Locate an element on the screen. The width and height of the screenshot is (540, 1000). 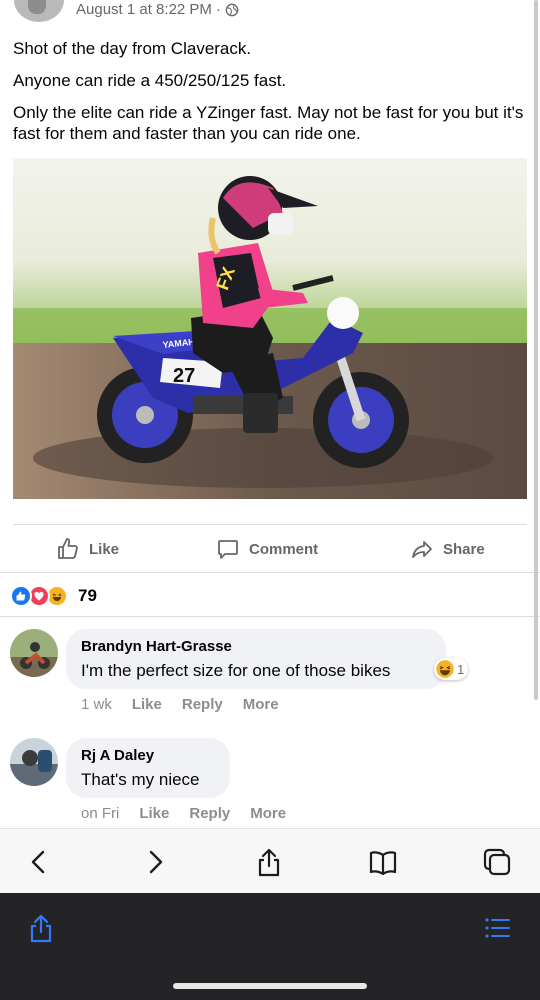
comment-time: on Fri is located at coordinates (100, 813).